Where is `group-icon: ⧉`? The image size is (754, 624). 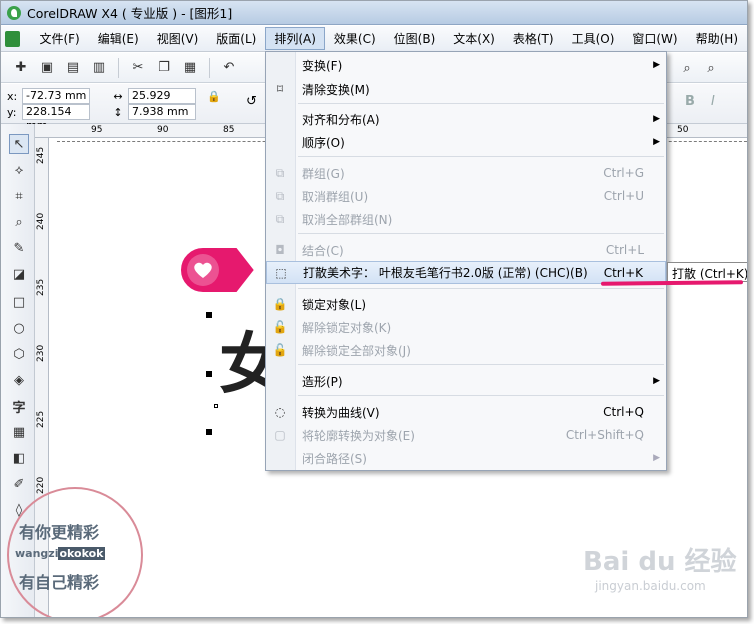 group-icon: ⧉ is located at coordinates (280, 172).